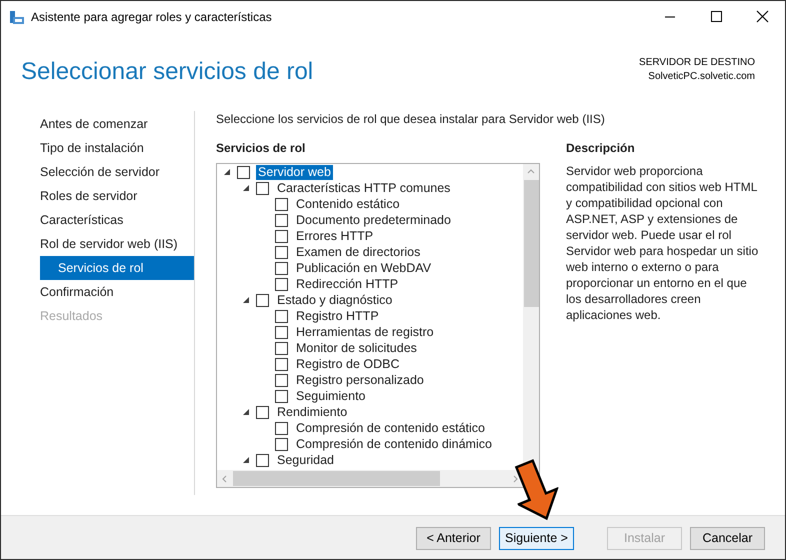 The height and width of the screenshot is (560, 786). Describe the element at coordinates (358, 252) in the screenshot. I see `tree-item: Examen de directorios` at that location.